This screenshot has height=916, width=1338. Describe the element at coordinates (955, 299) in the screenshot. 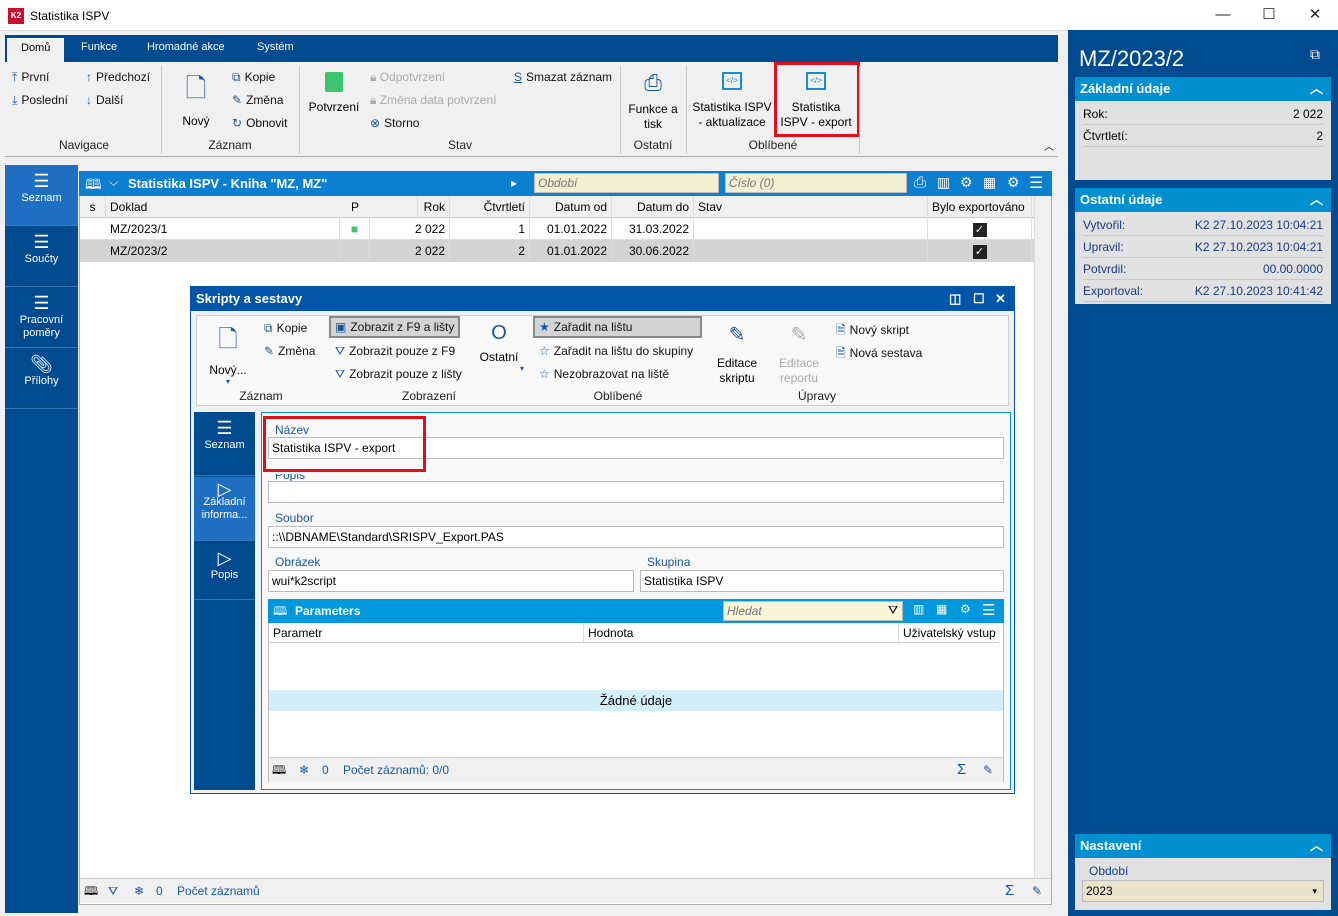

I see `dock-icon: ◫` at that location.